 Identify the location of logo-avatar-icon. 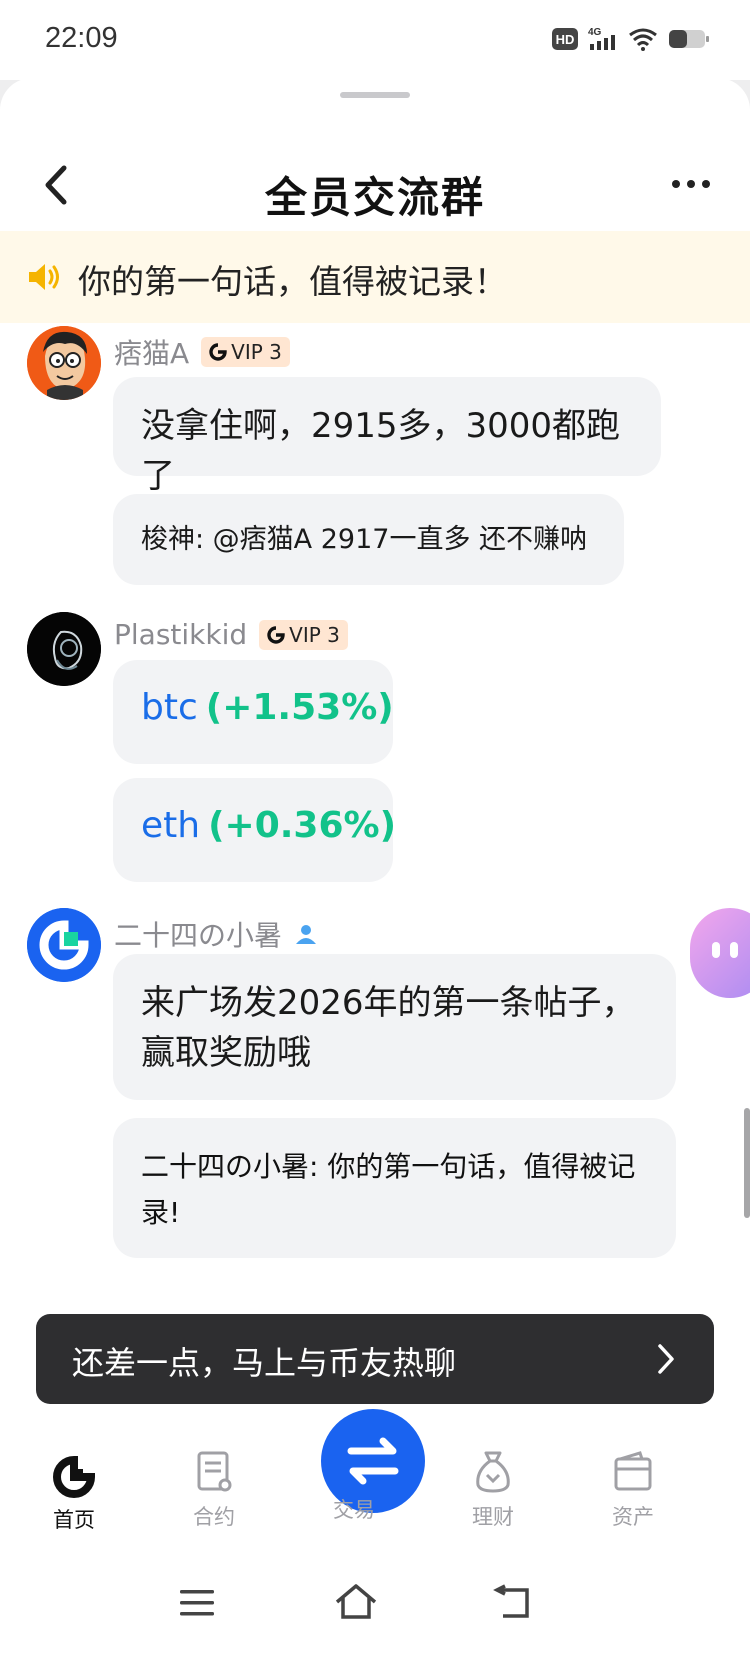
(64, 945).